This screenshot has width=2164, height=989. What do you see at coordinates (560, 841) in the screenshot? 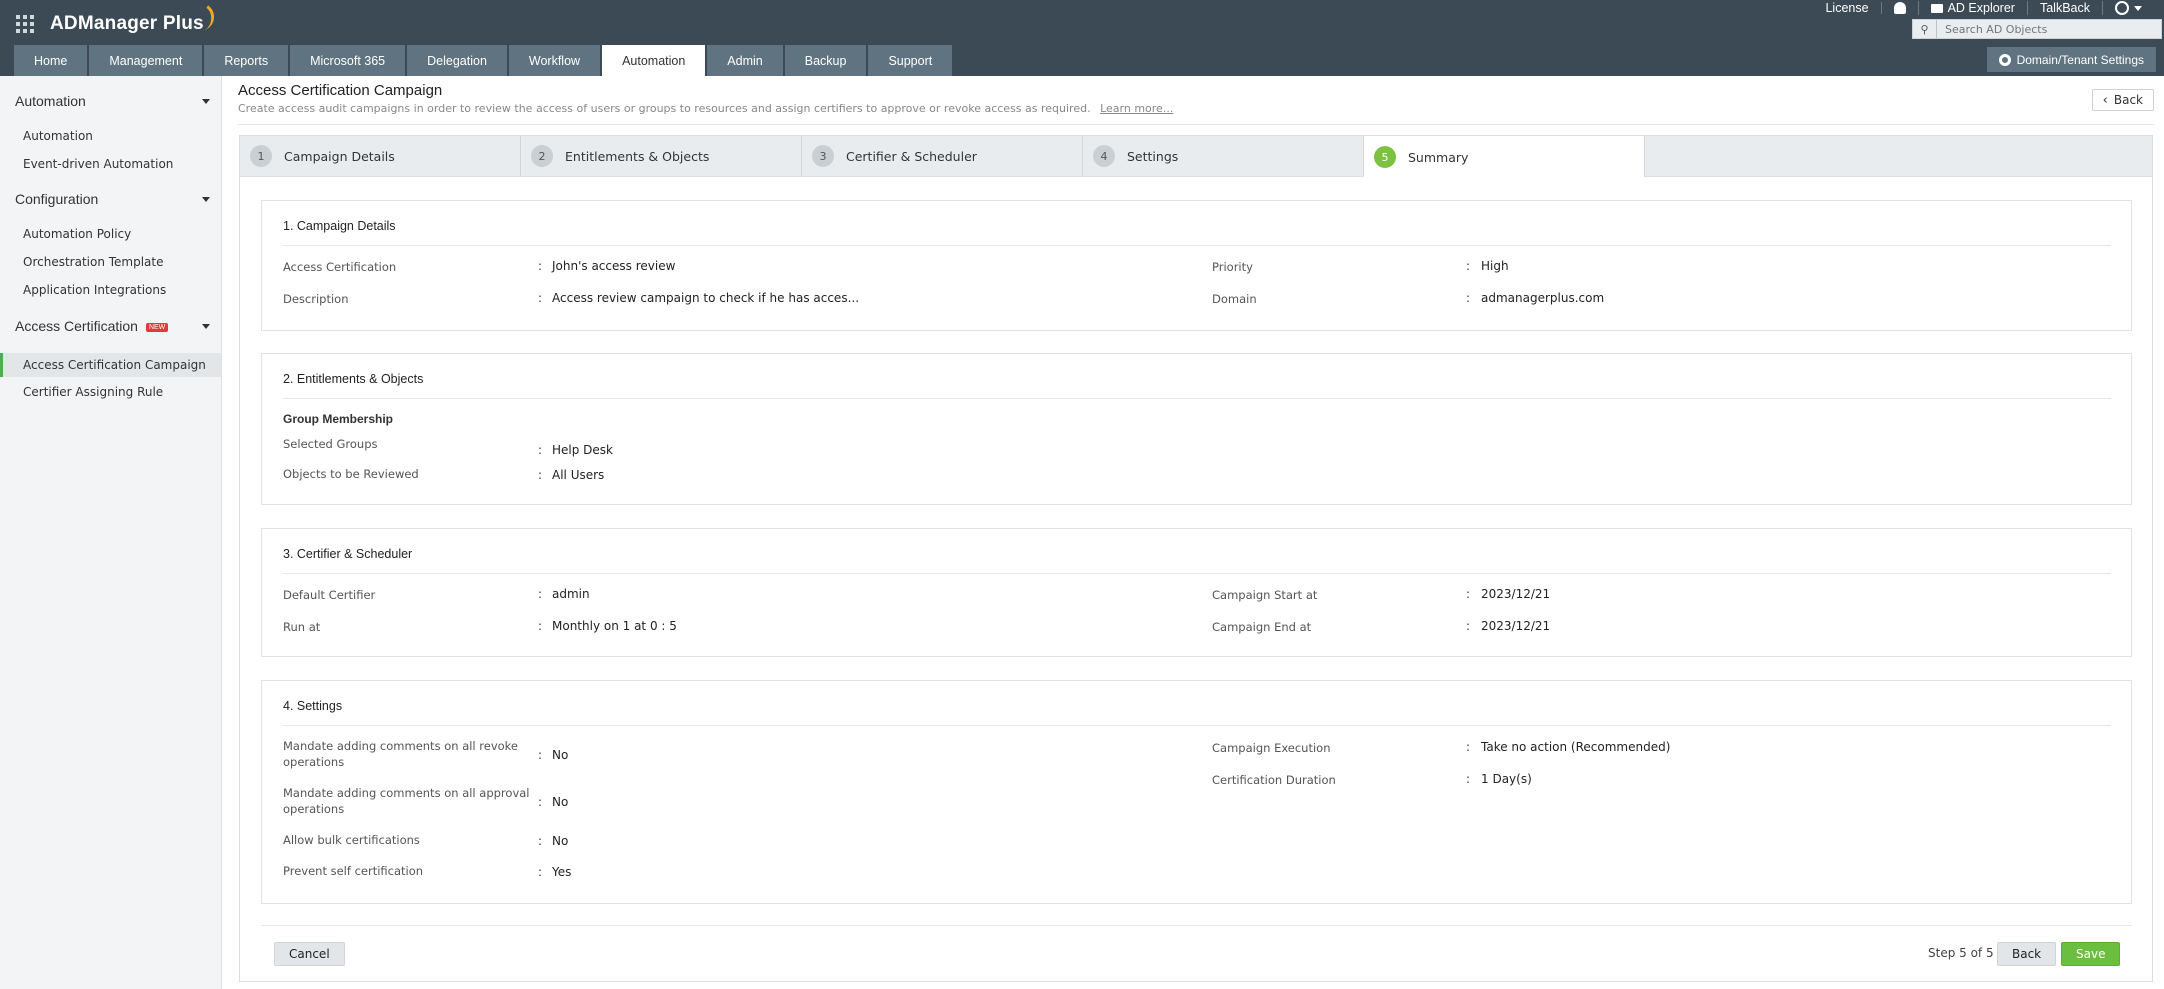
I see `allow-bulk-certifications-value: No` at bounding box center [560, 841].